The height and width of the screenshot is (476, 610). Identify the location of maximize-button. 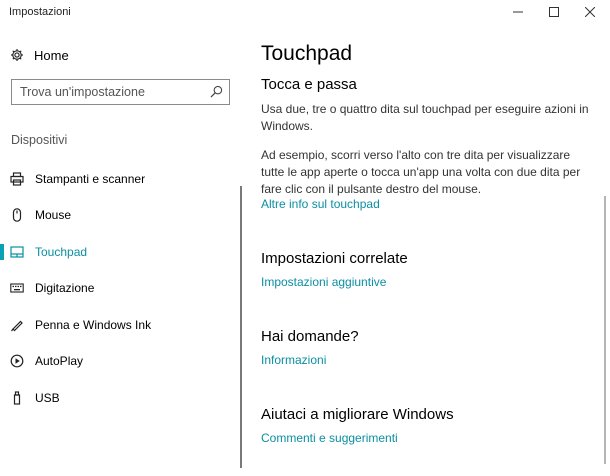
(554, 12).